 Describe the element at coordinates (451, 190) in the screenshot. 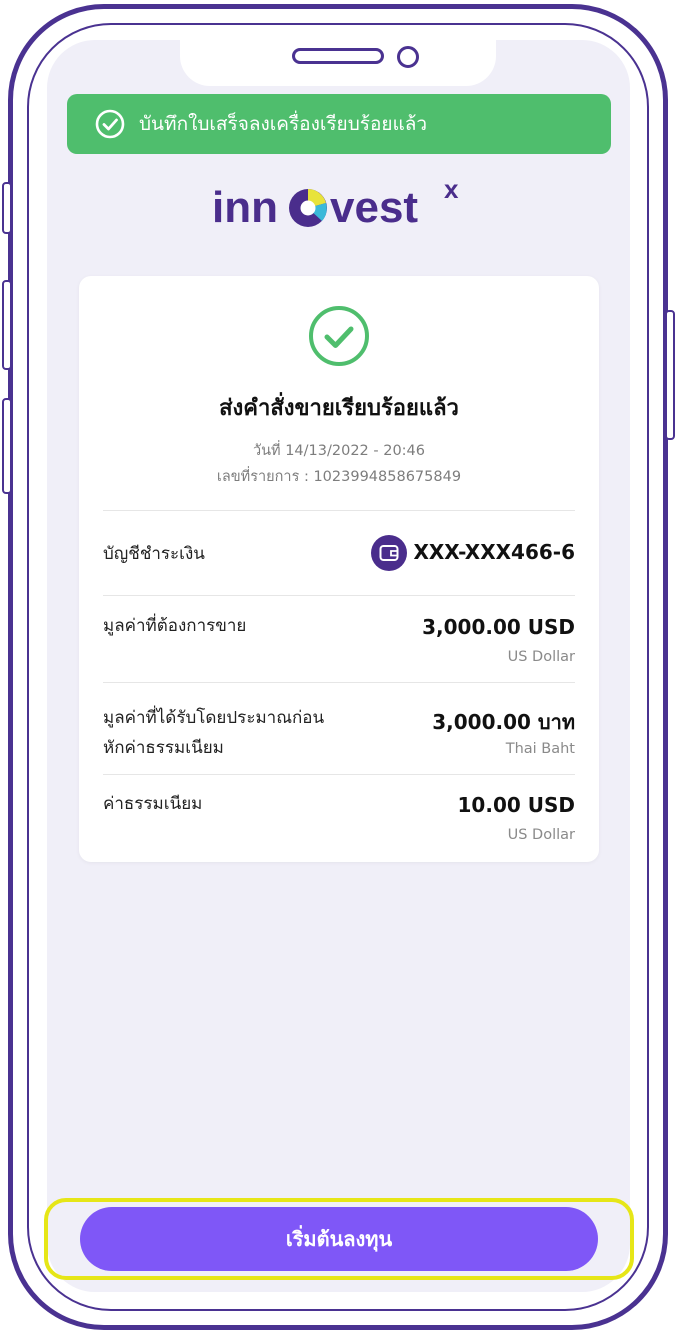

I see `svg-text: x` at that location.